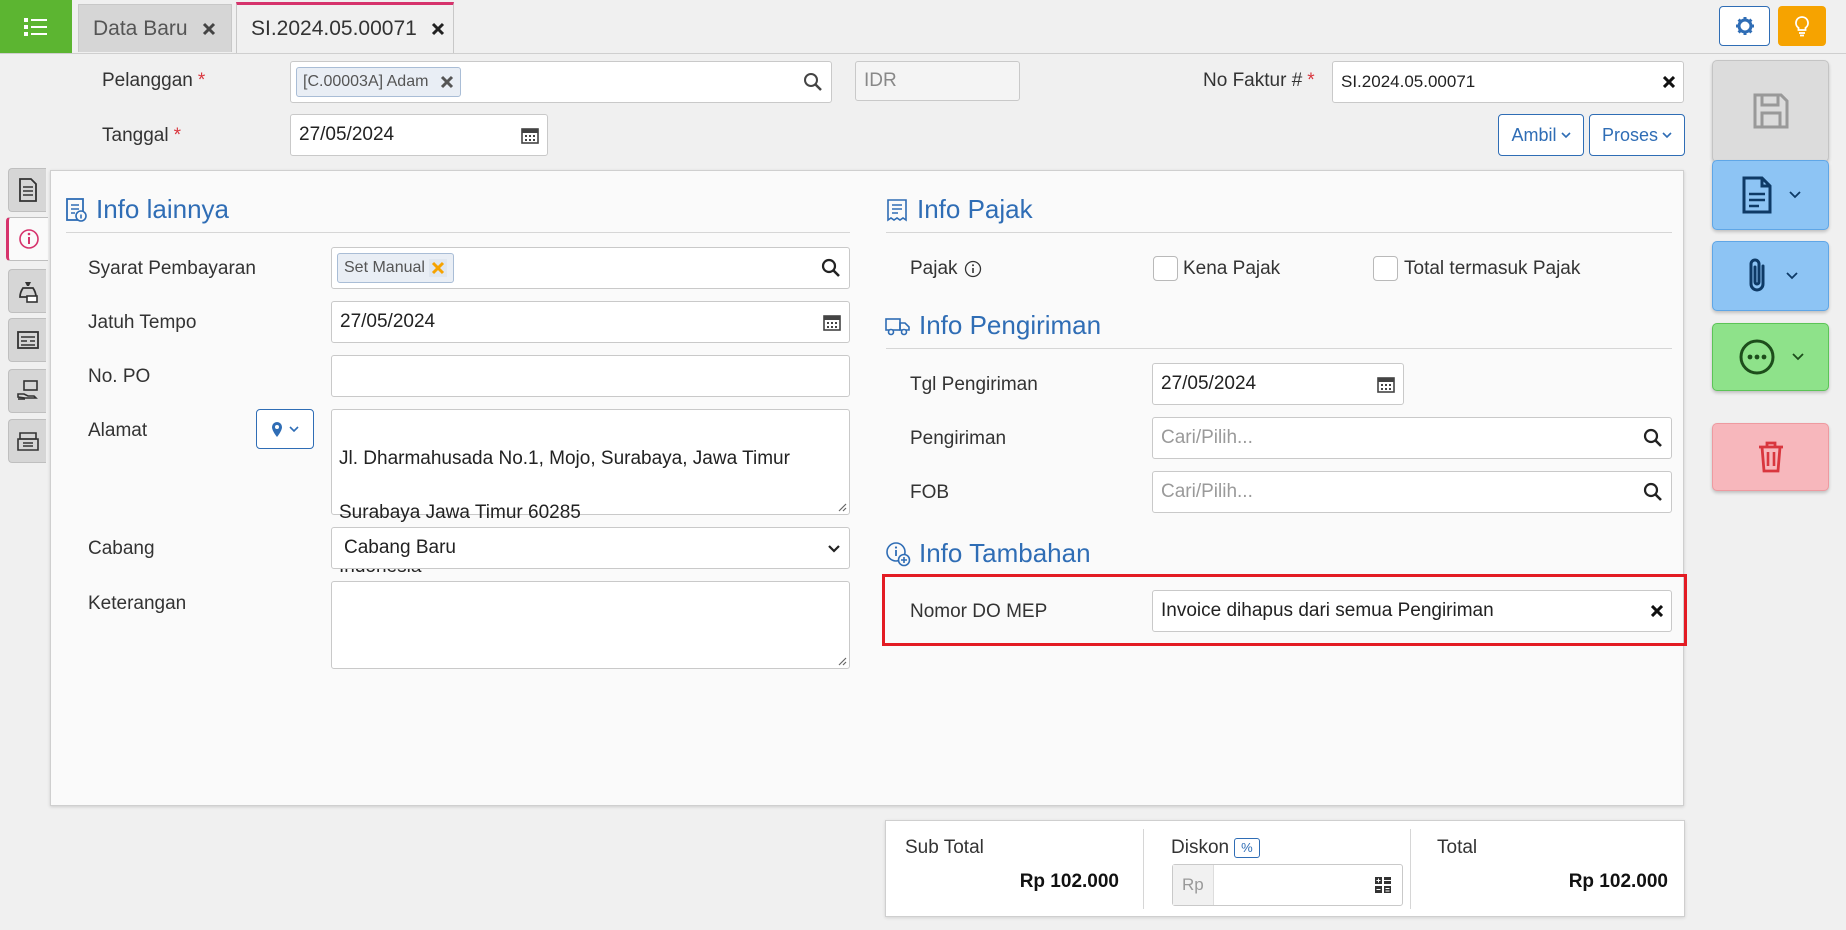 The width and height of the screenshot is (1846, 930). I want to click on pajak-label: Pajak, so click(946, 269).